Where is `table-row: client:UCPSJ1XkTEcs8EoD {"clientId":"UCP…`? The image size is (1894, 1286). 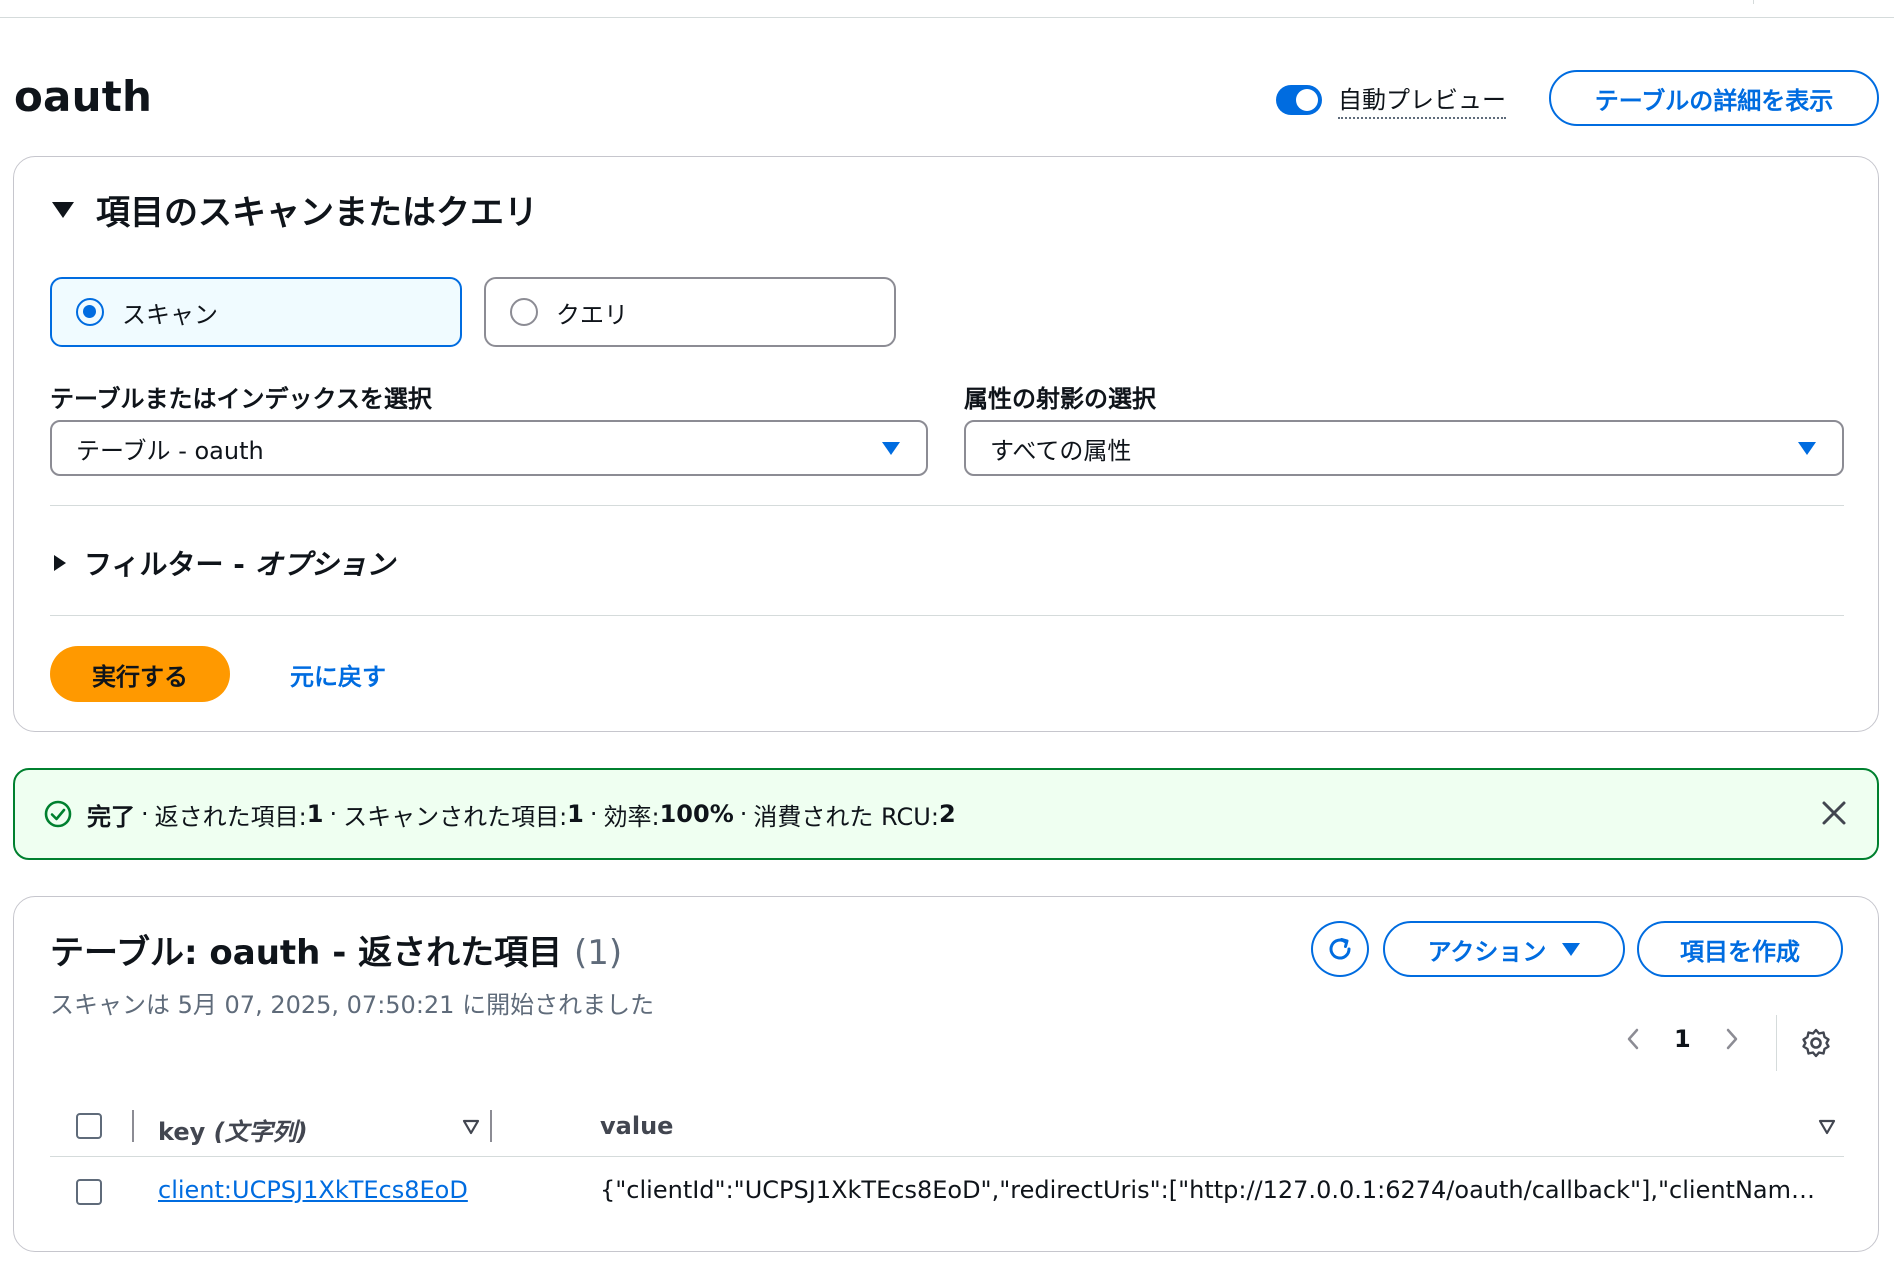 table-row: client:UCPSJ1XkTEcs8EoD {"clientId":"UCP… is located at coordinates (947, 1192).